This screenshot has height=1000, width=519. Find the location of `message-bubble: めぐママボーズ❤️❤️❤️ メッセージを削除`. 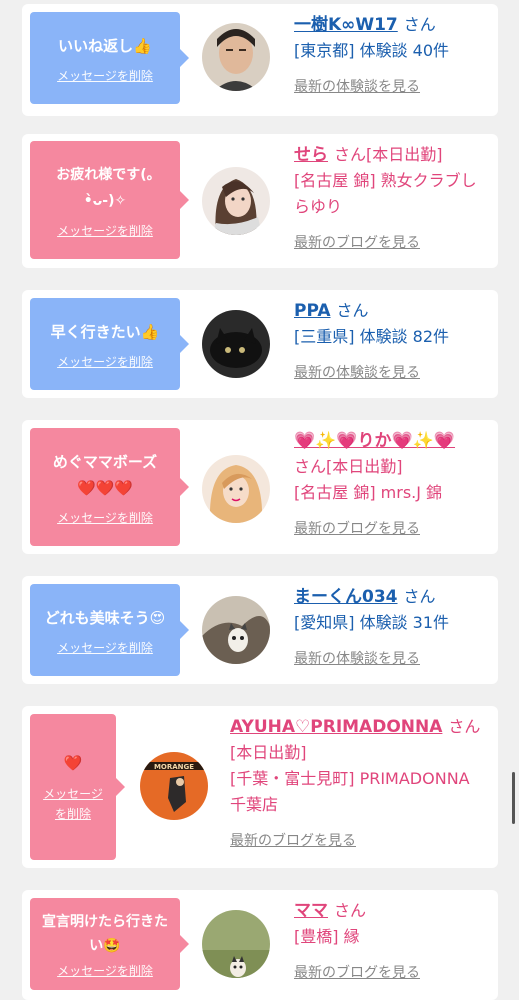

message-bubble: めぐママボーズ❤️❤️❤️ メッセージを削除 is located at coordinates (109, 487).